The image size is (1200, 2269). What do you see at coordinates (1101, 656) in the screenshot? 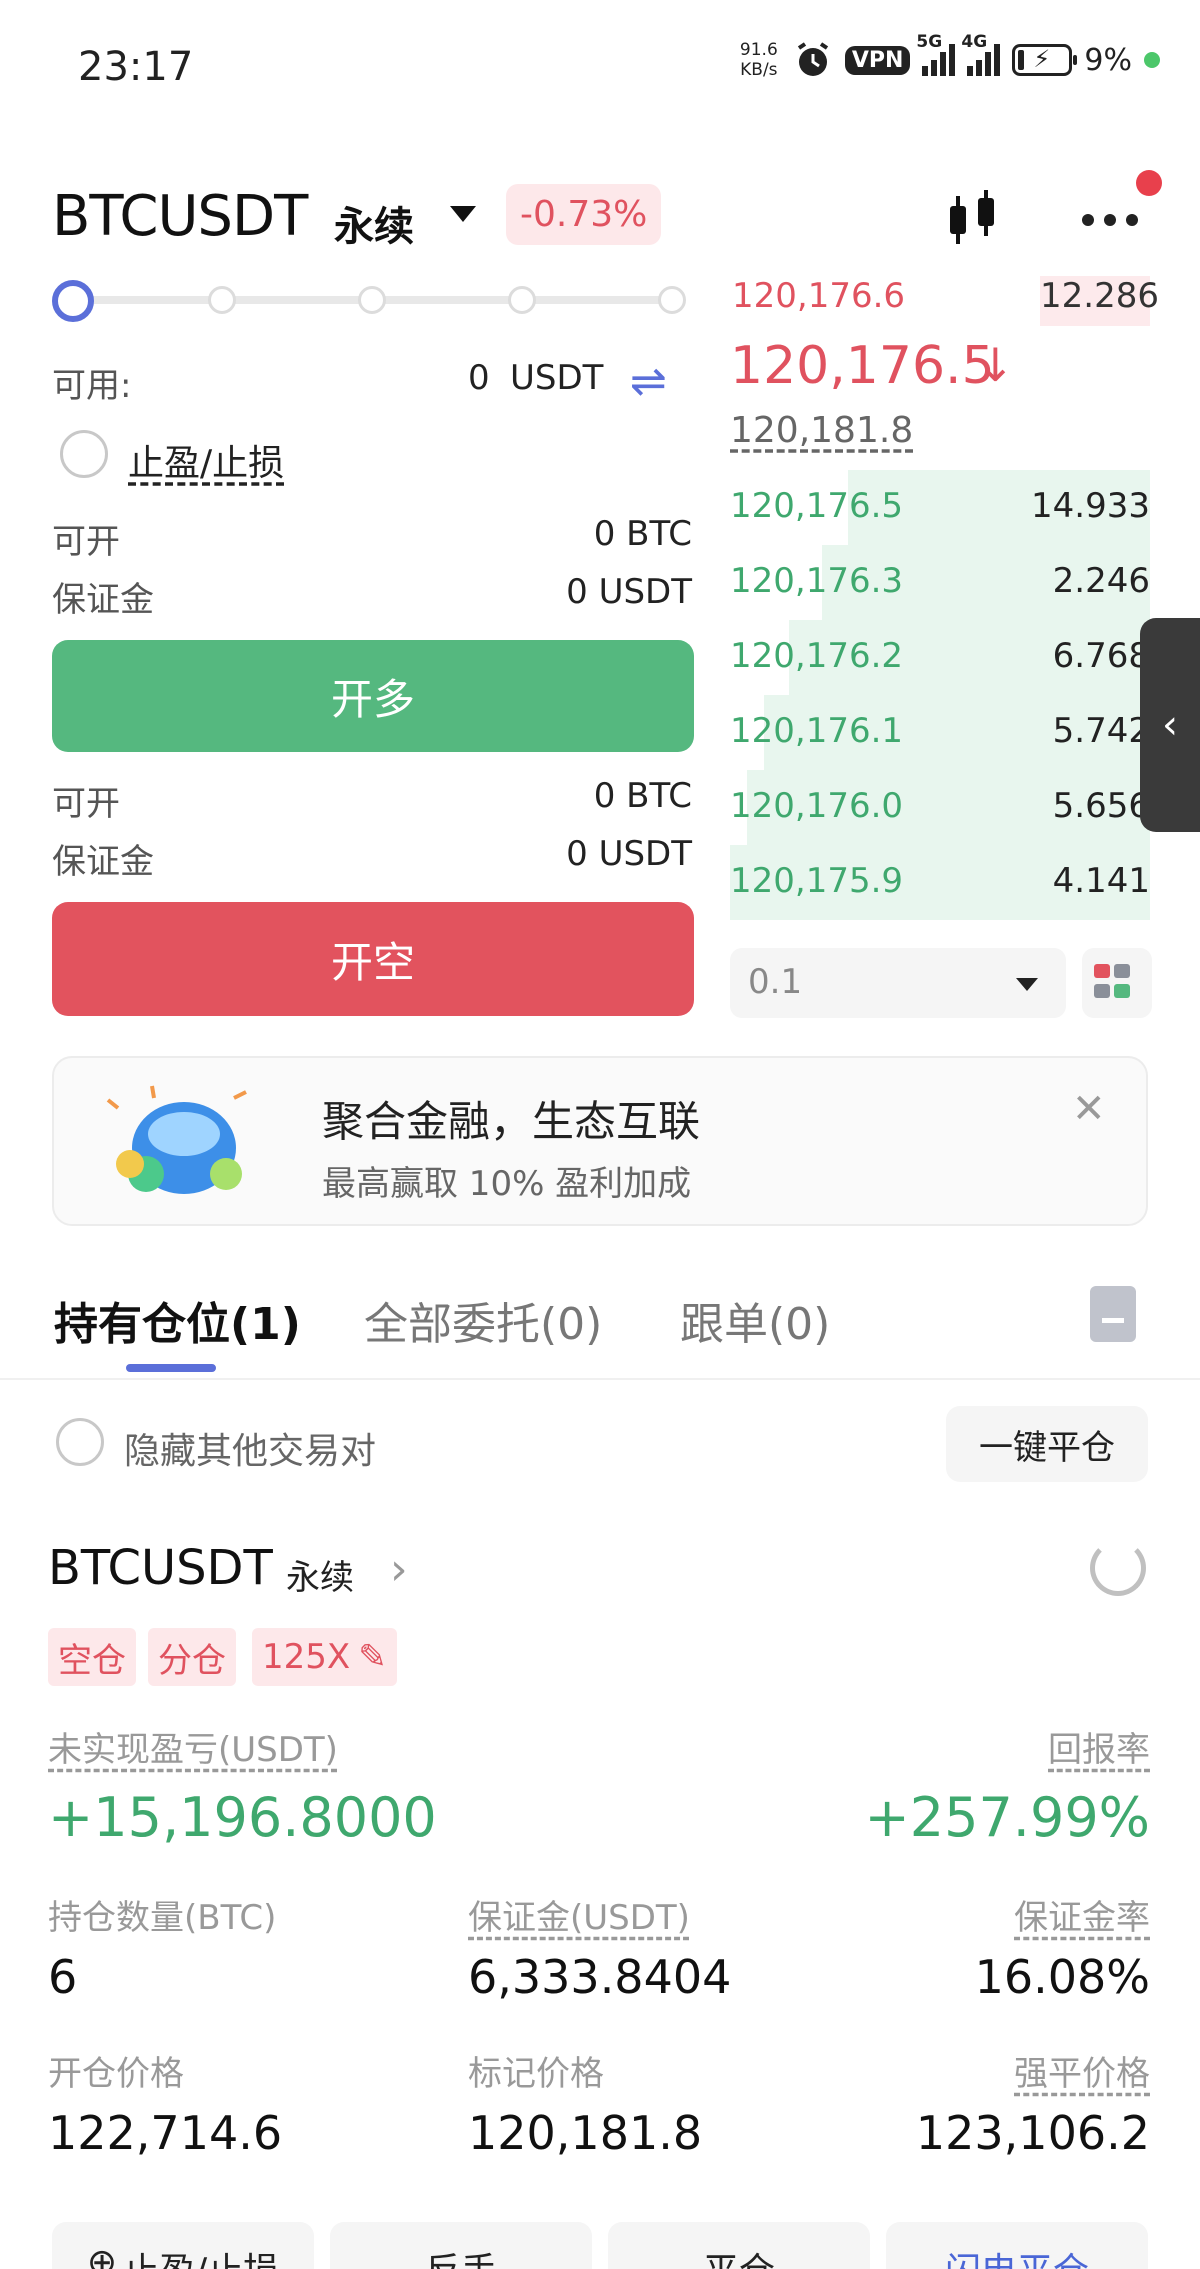
I see `bid-qty: 6.768` at bounding box center [1101, 656].